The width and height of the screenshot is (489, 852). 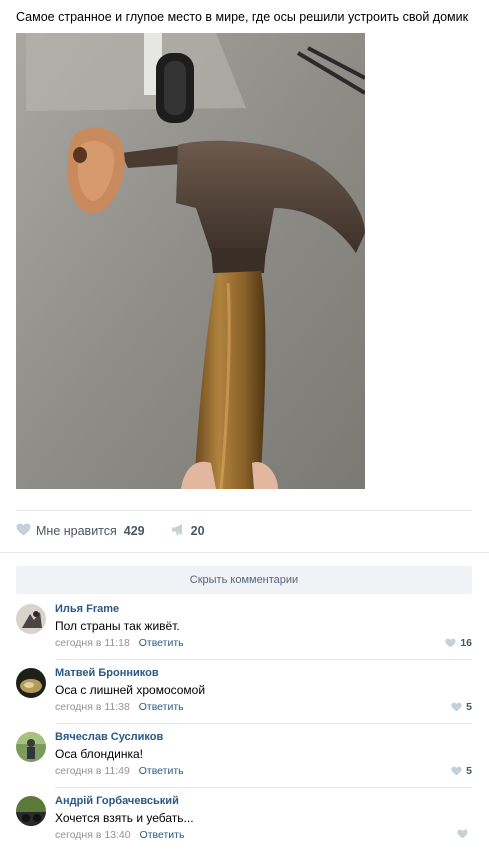 What do you see at coordinates (109, 737) in the screenshot?
I see `comment-author: Вячеслав Сусликов` at bounding box center [109, 737].